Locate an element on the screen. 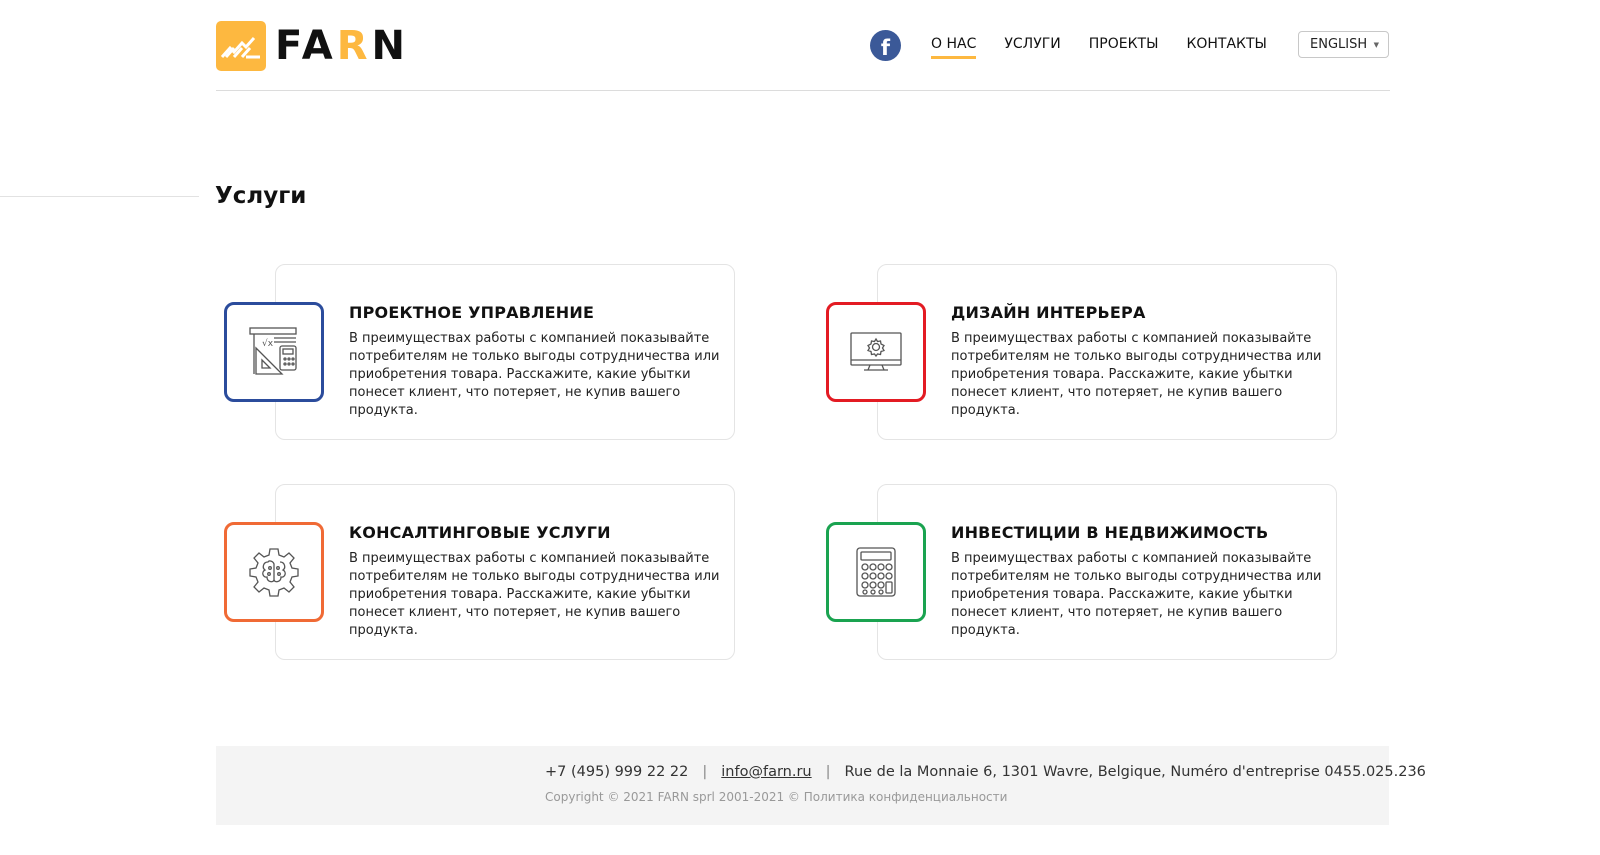  calculator-icon is located at coordinates (876, 572).